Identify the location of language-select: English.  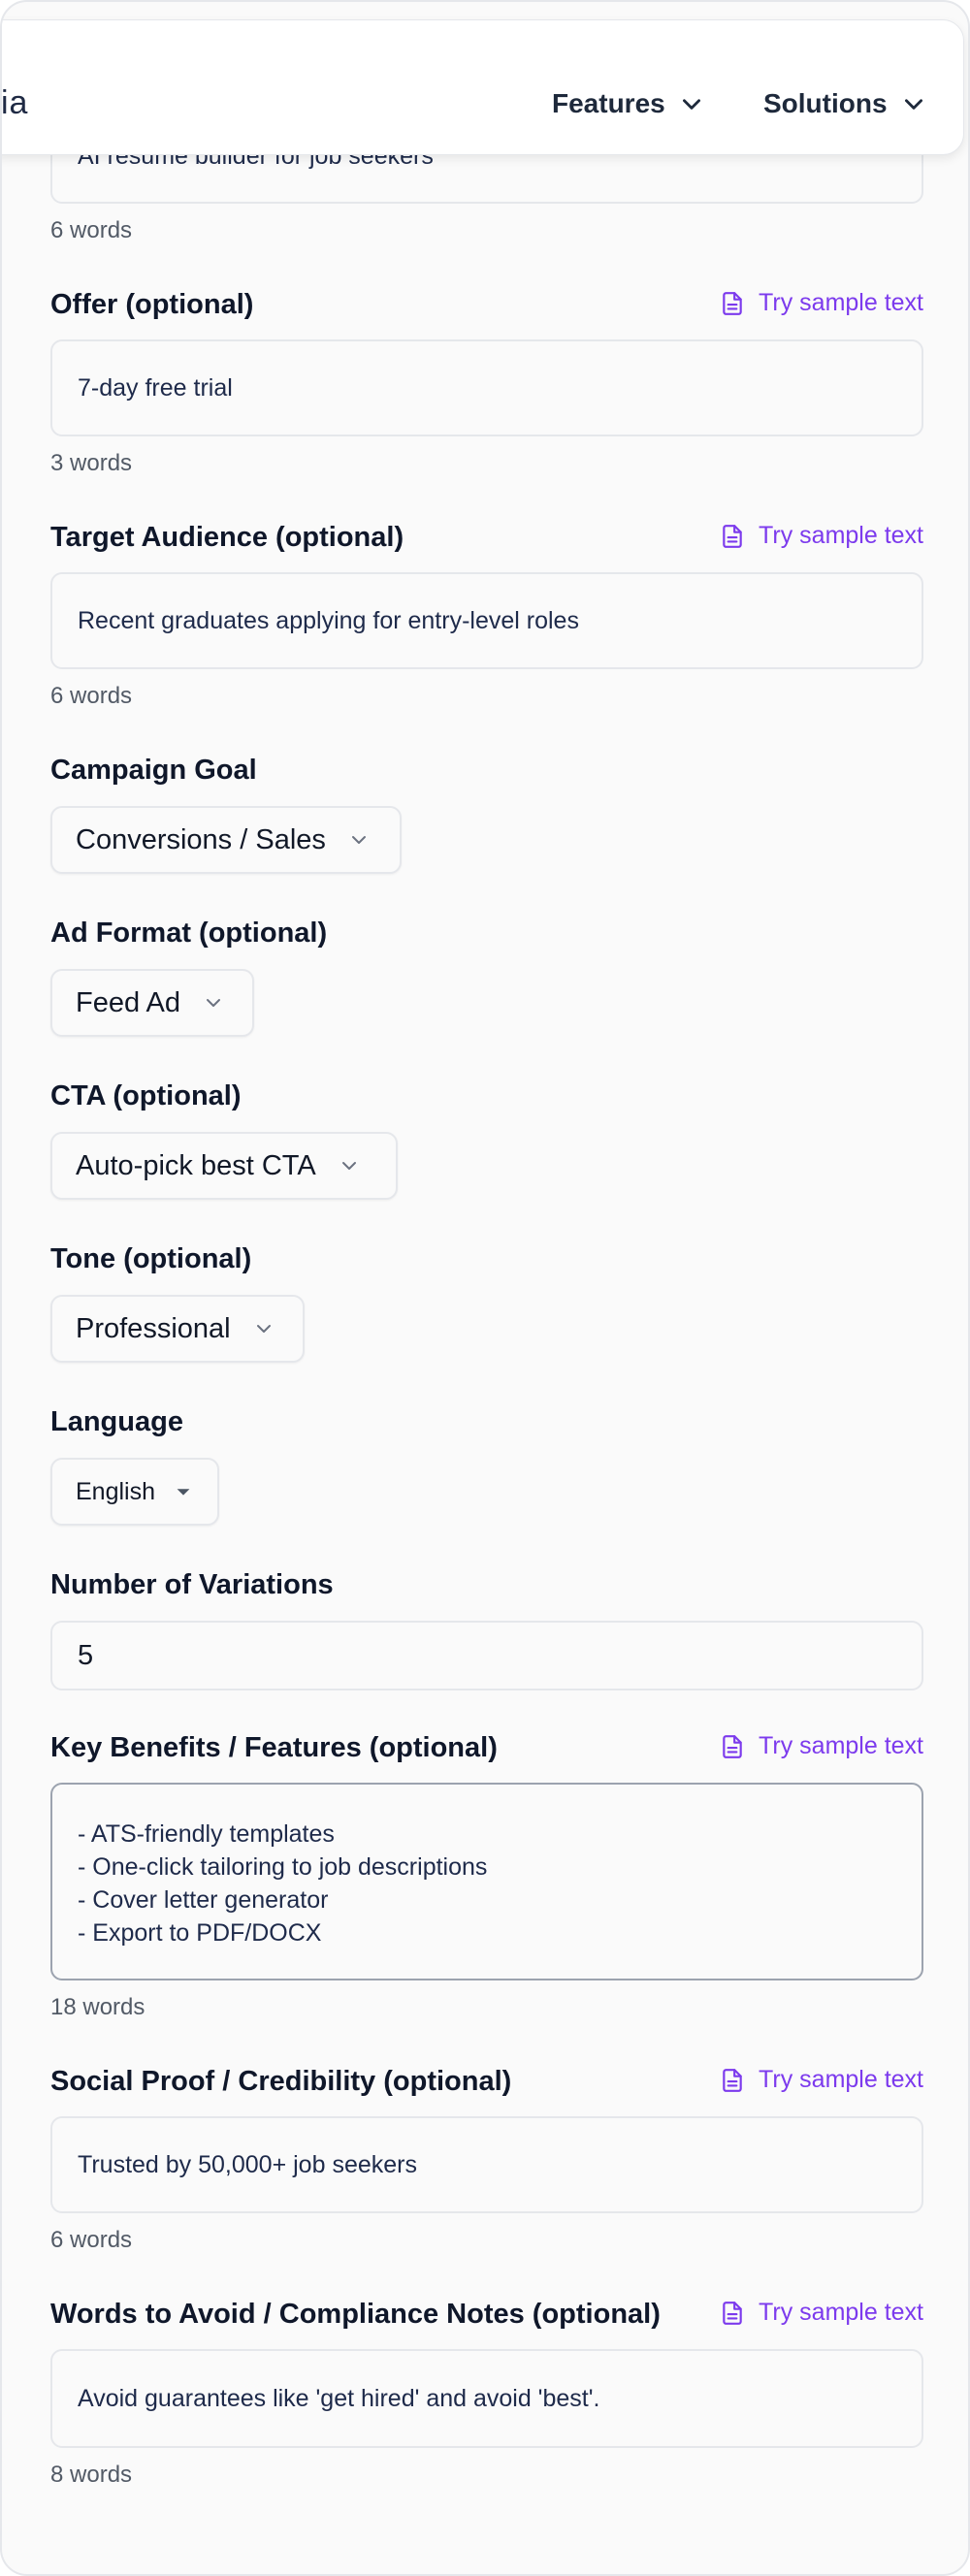
(134, 1492).